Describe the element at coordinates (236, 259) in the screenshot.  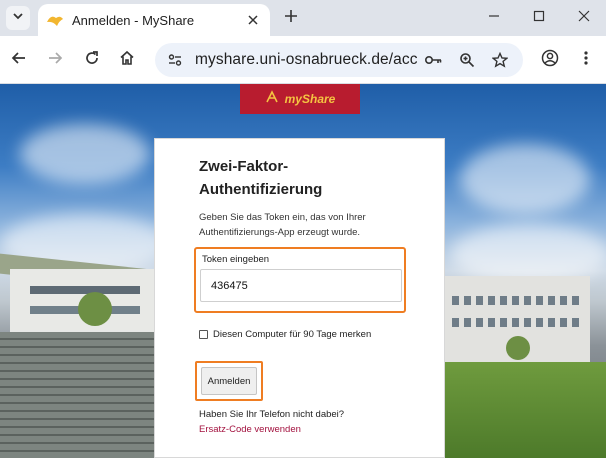
I see `token-label: Token eingeben` at that location.